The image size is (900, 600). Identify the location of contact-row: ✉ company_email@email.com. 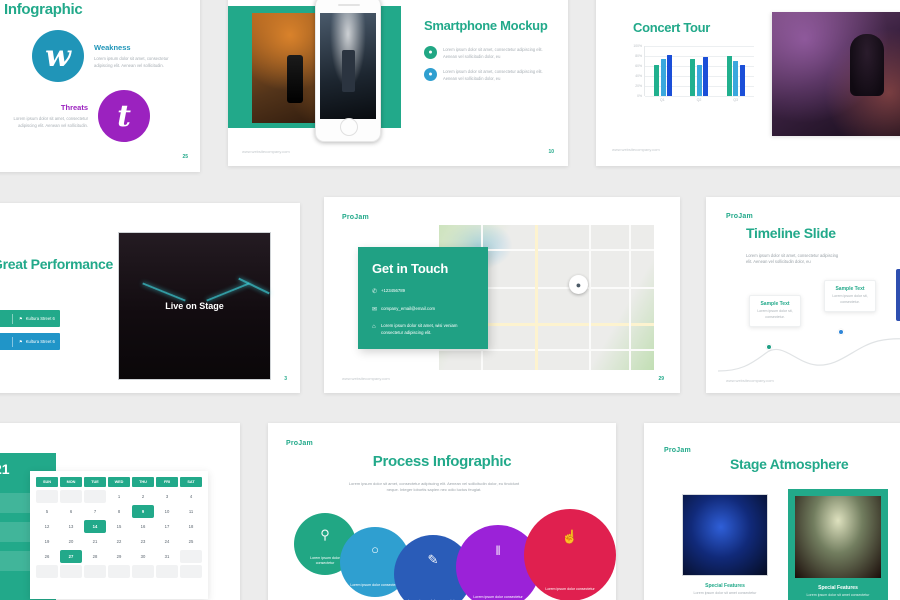
(423, 311).